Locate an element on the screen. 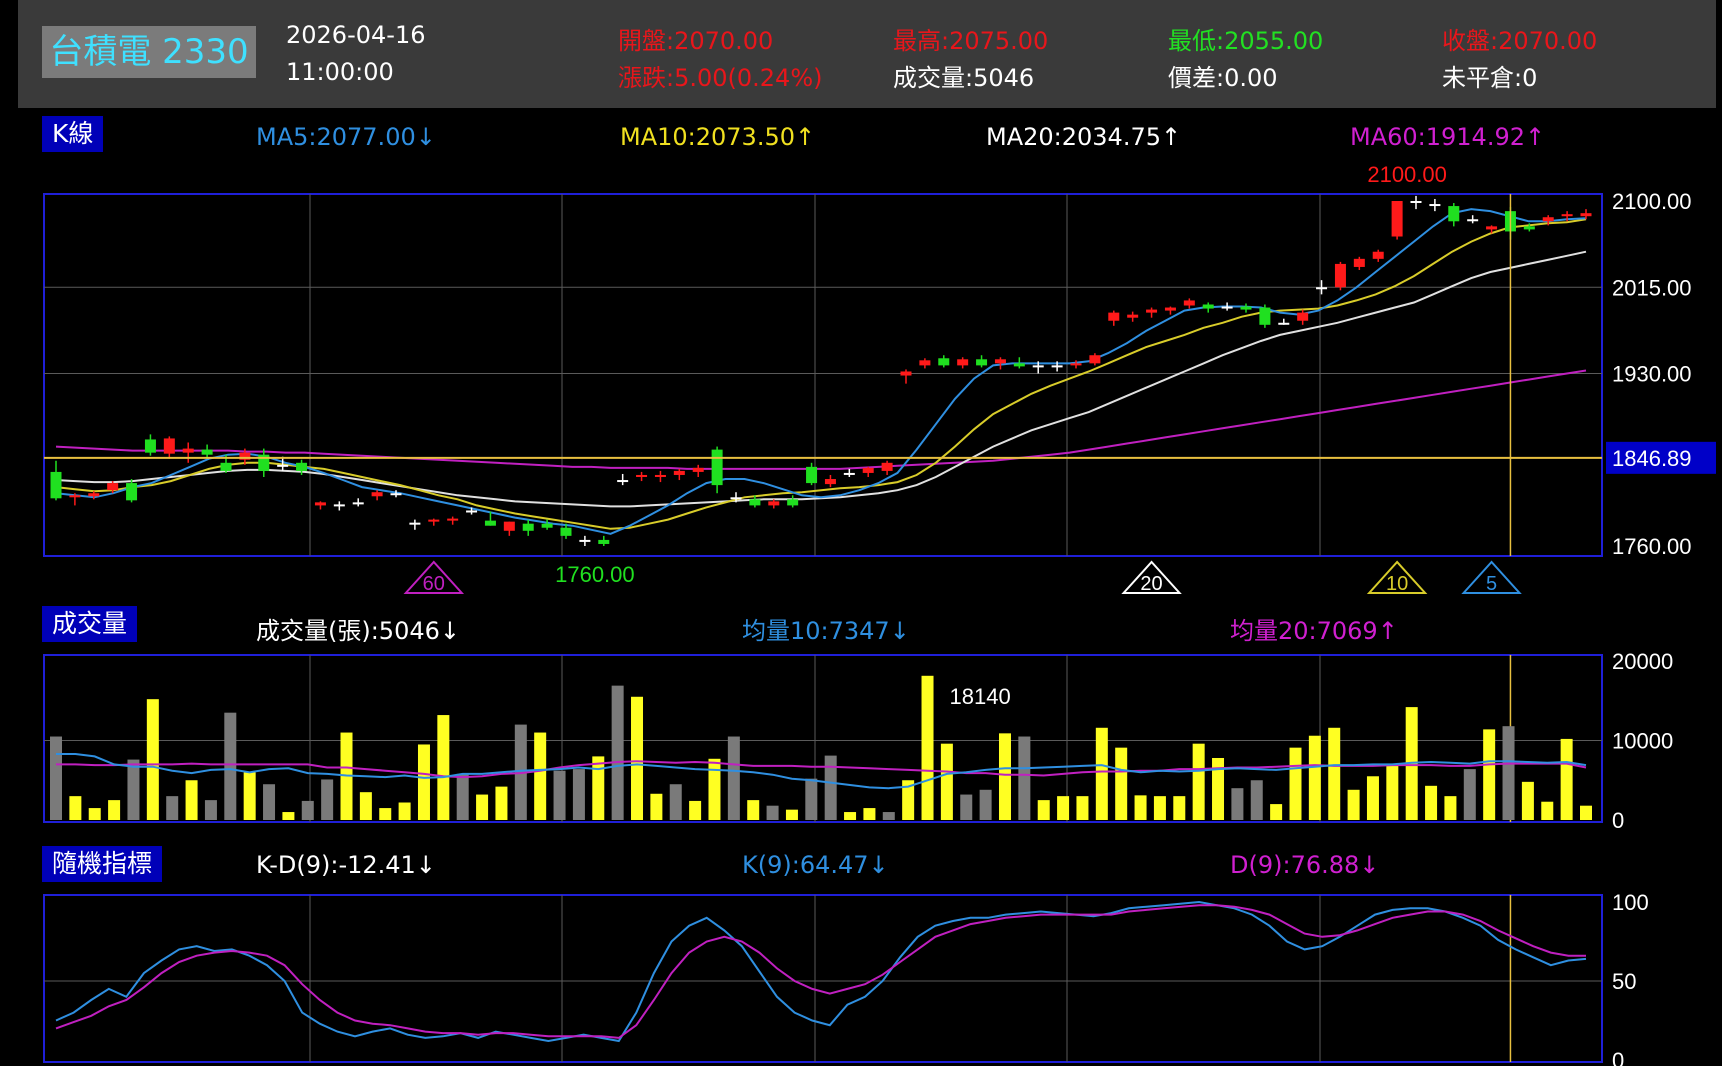 The width and height of the screenshot is (1722, 1066). kline-y-tick: 2100.00 is located at coordinates (1652, 201).